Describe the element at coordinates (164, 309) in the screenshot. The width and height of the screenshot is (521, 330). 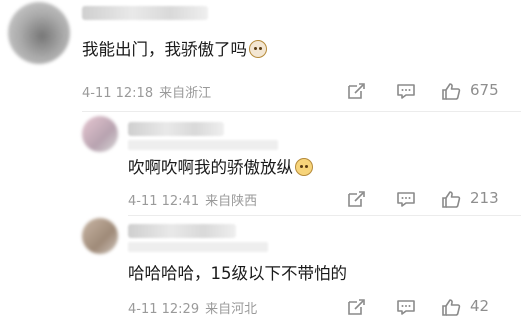
I see `comment-date: 4-11 12:29` at that location.